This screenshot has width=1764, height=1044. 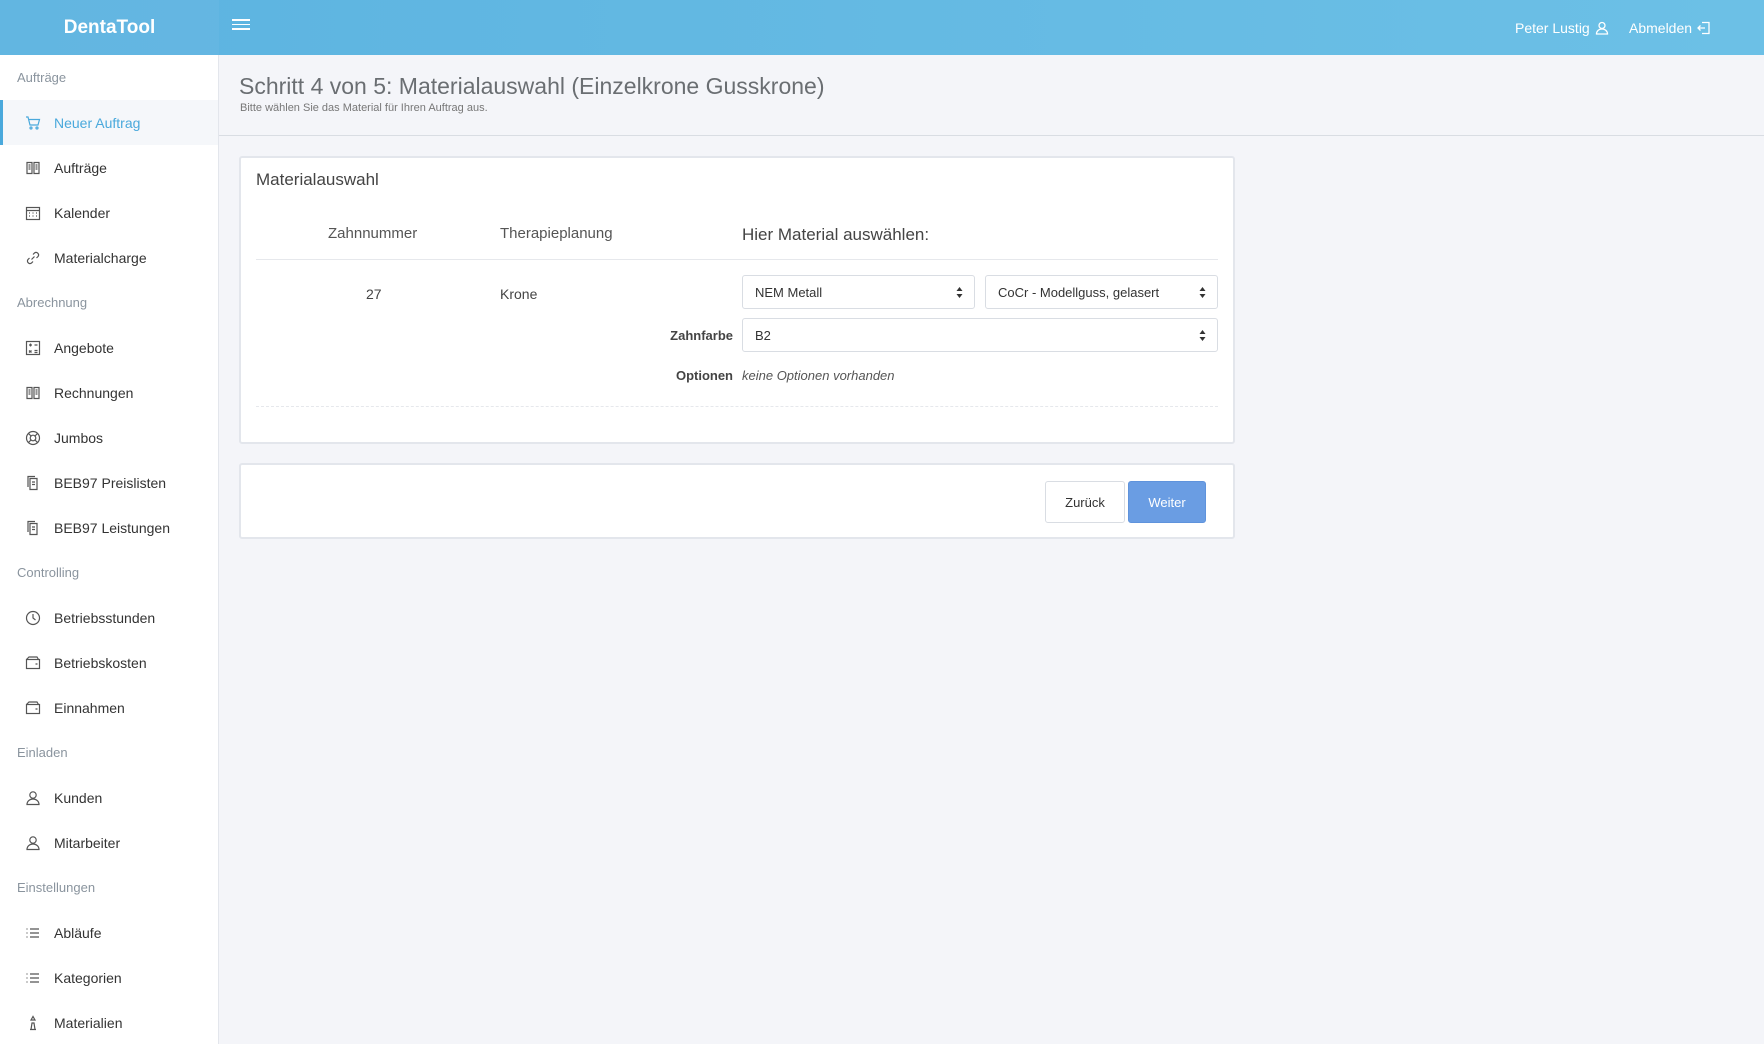 What do you see at coordinates (704, 375) in the screenshot?
I see `options-label: Optionen` at bounding box center [704, 375].